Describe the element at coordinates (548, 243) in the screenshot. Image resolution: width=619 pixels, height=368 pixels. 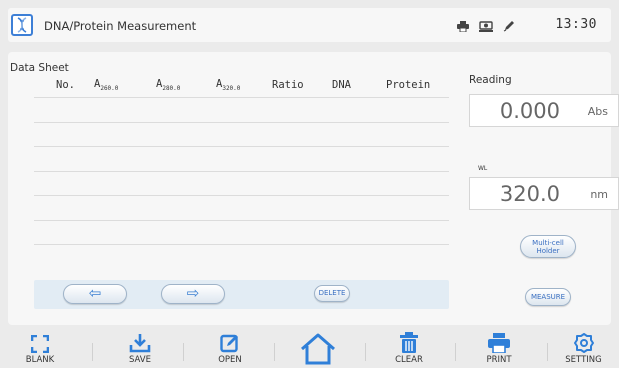
I see `multi-cell-label-line1: Multi-cell` at that location.